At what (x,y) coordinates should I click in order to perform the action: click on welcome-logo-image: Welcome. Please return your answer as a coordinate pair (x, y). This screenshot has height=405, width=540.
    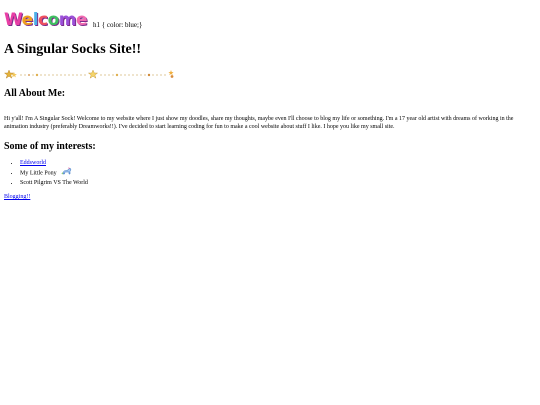
    Looking at the image, I should click on (46, 20).